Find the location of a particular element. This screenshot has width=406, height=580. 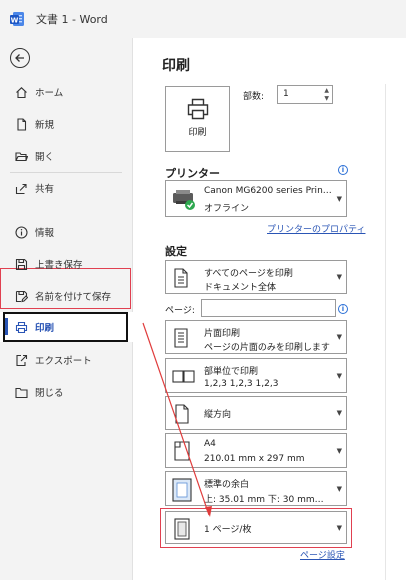

print-nav-selected-outline is located at coordinates (65, 327).